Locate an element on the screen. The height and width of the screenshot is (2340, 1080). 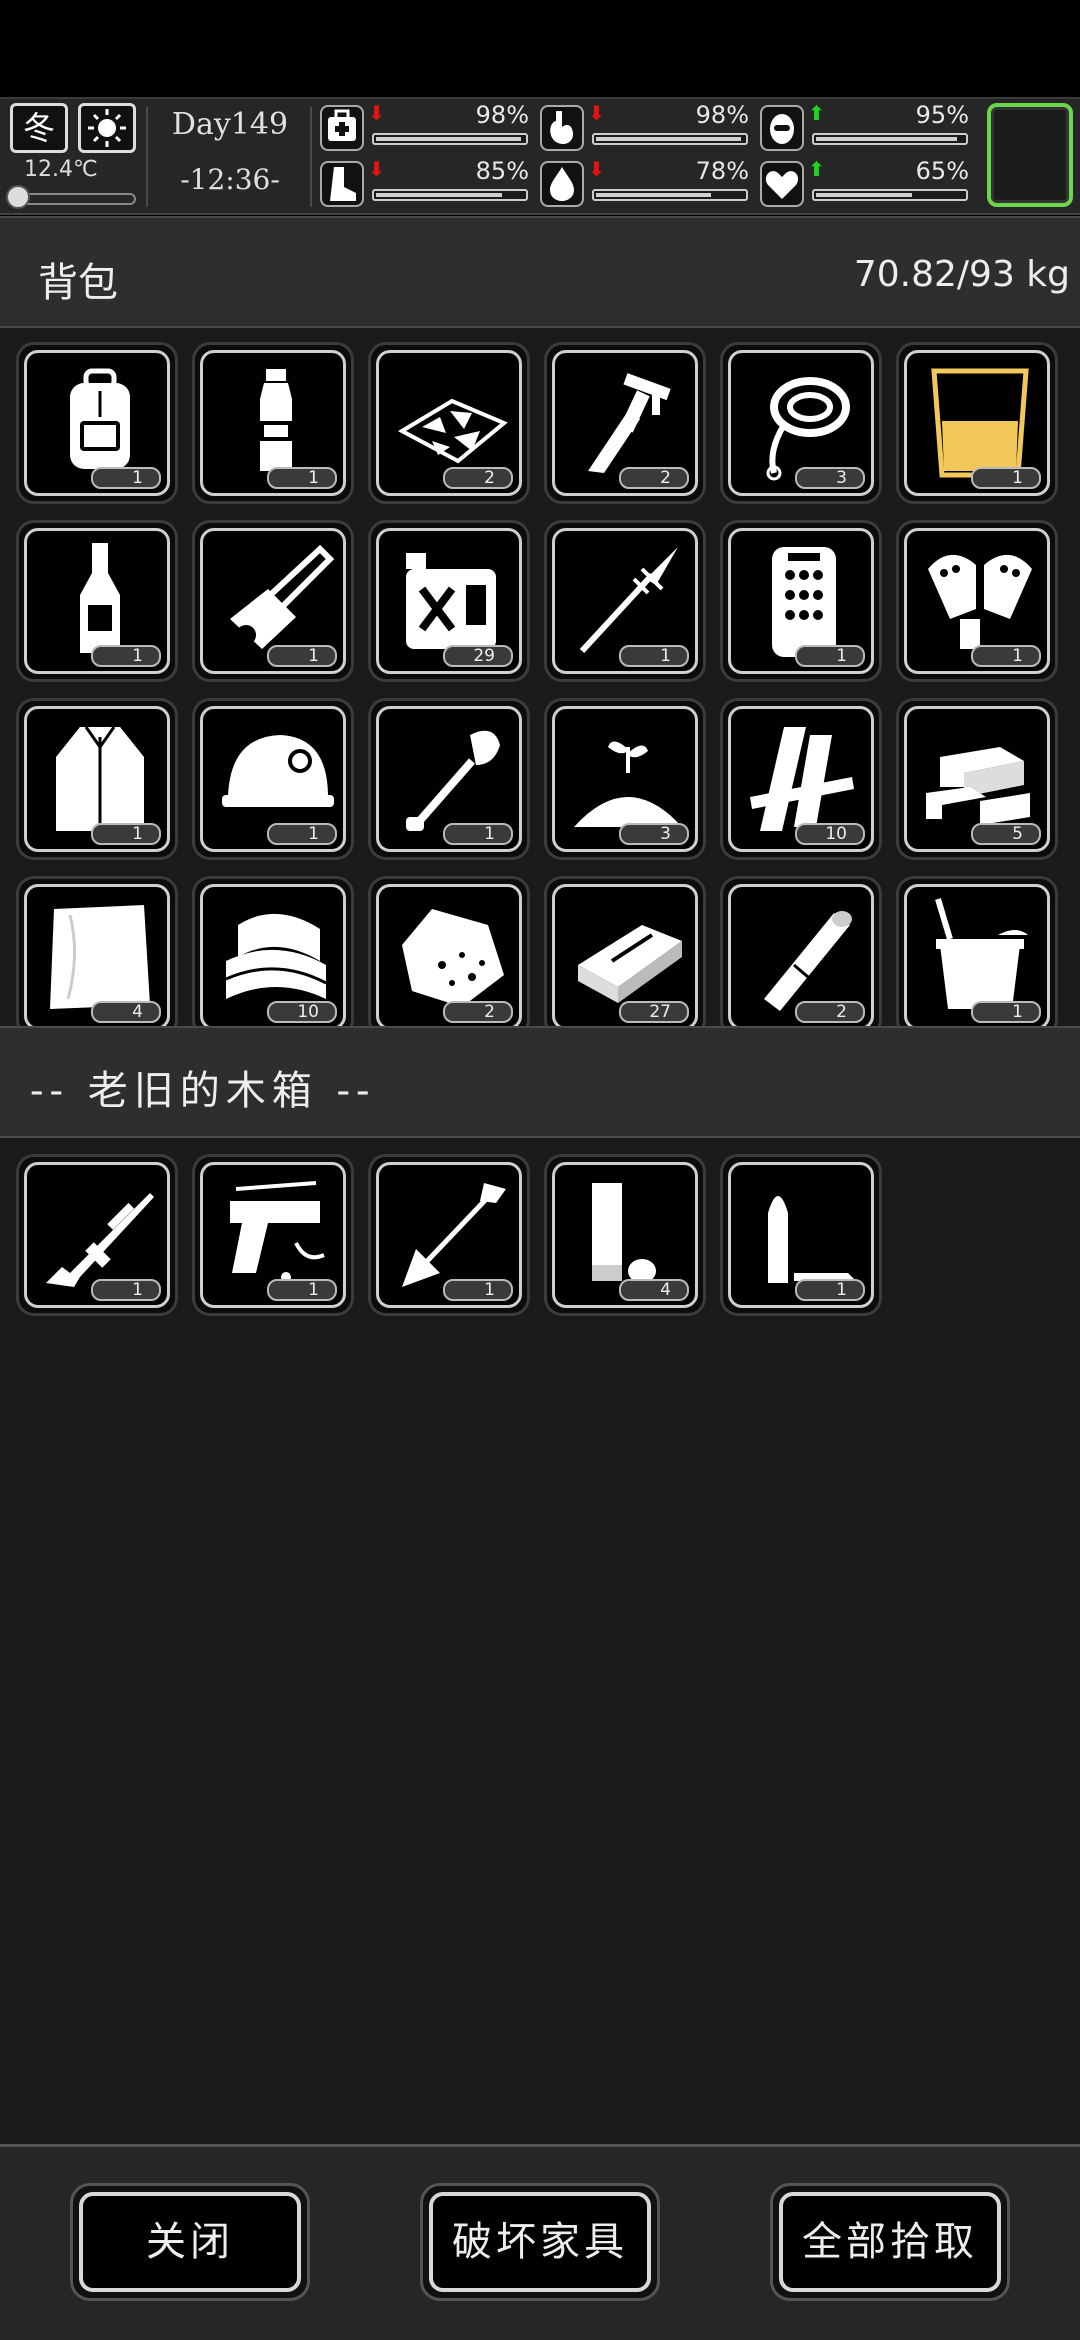
inventory-slot-frame: 29 is located at coordinates (449, 601).